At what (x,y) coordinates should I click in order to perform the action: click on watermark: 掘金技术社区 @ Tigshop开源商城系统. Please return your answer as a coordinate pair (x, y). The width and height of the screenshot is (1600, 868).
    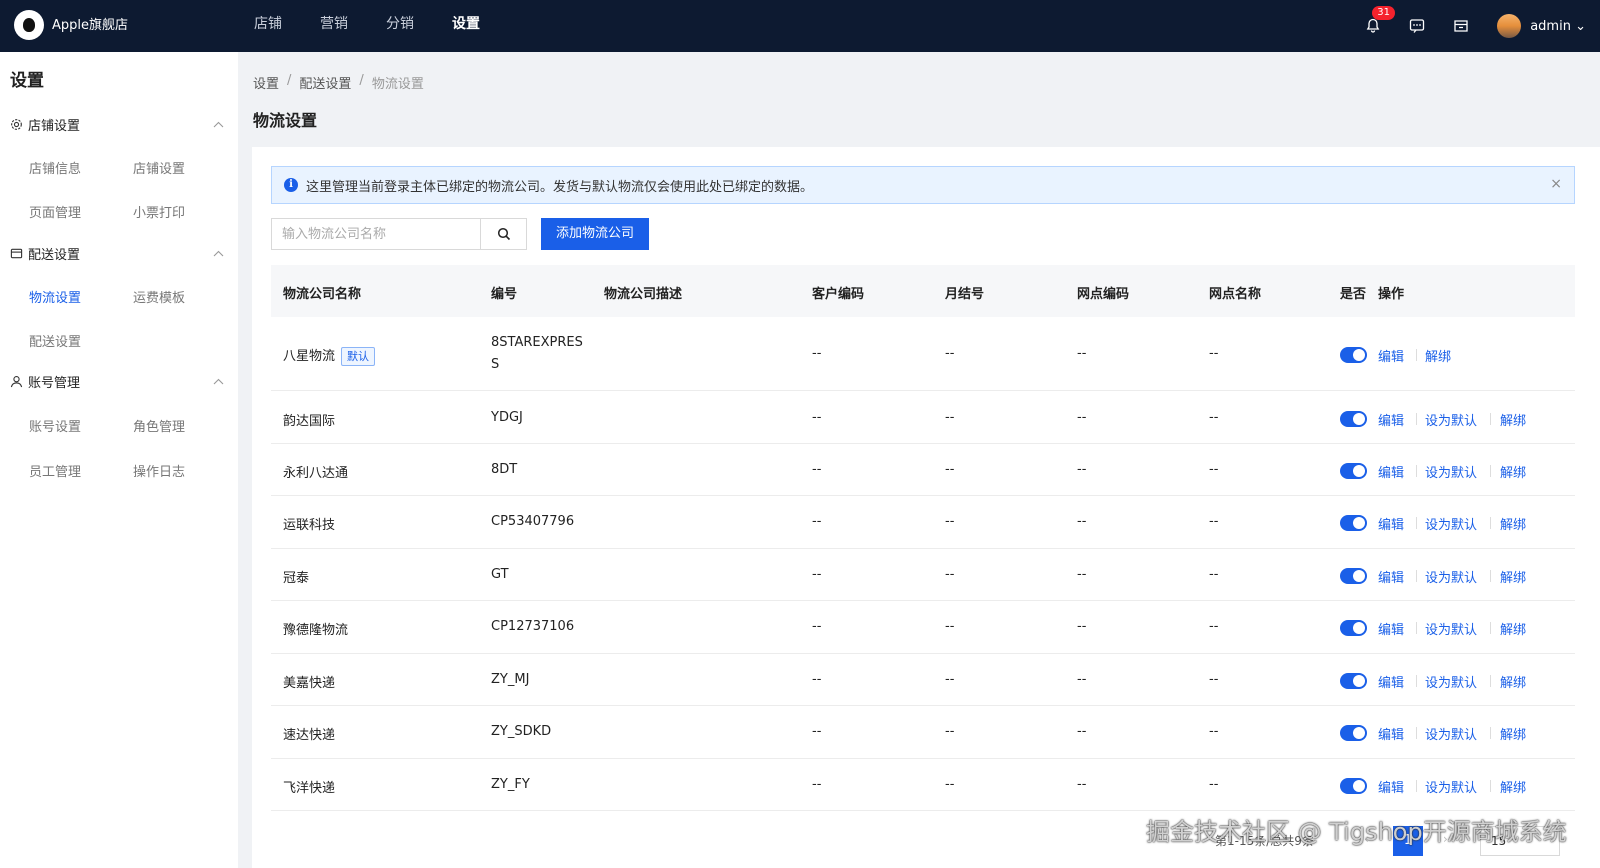
    Looking at the image, I should click on (1356, 832).